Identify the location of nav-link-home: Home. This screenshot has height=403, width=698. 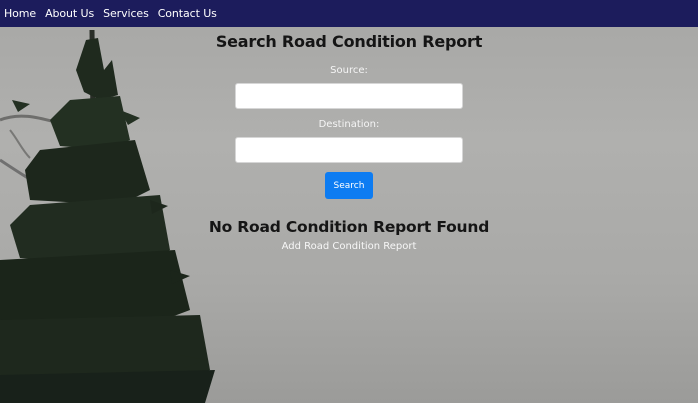
(20, 13).